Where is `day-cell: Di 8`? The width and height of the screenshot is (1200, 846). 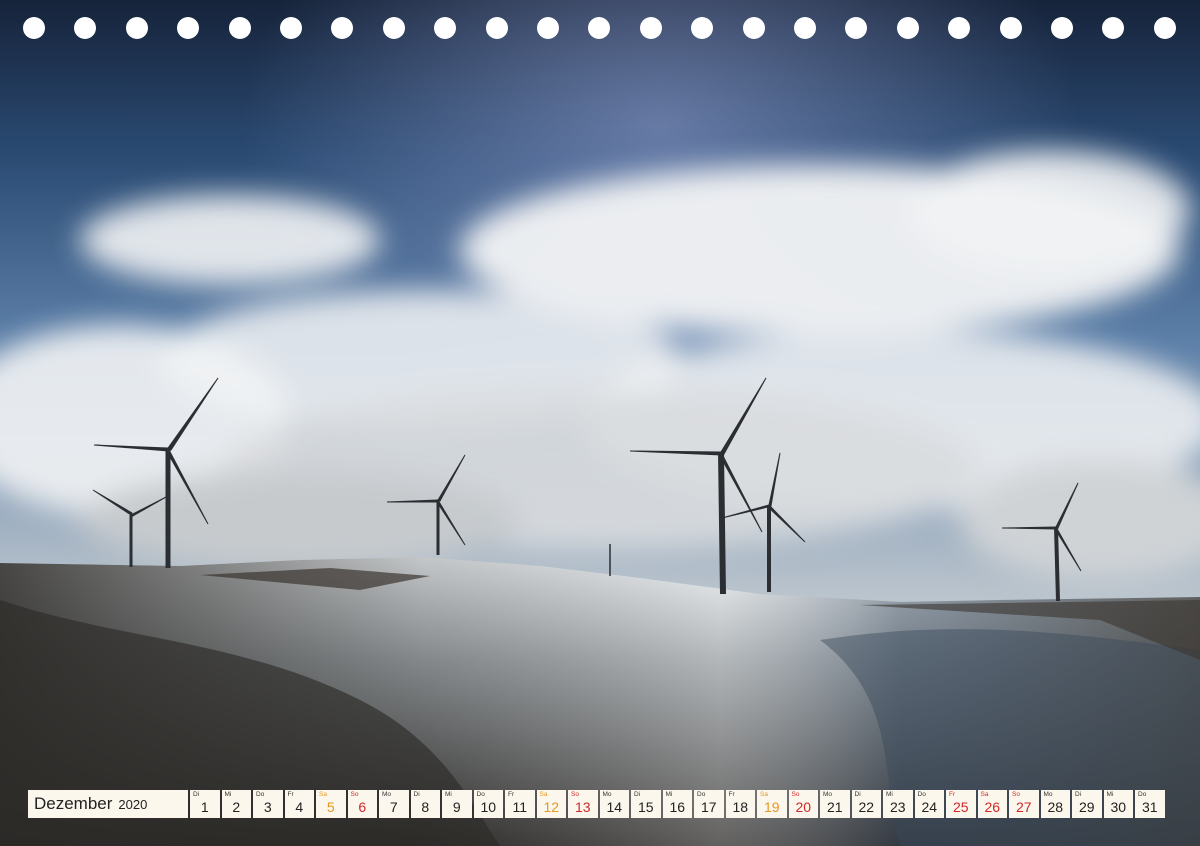 day-cell: Di 8 is located at coordinates (425, 804).